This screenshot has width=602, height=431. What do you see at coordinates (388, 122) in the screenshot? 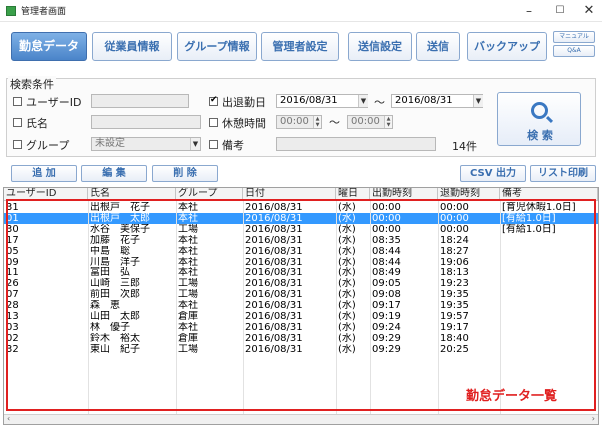
I see `break-to-spinner-icon: ▲ ▼` at bounding box center [388, 122].